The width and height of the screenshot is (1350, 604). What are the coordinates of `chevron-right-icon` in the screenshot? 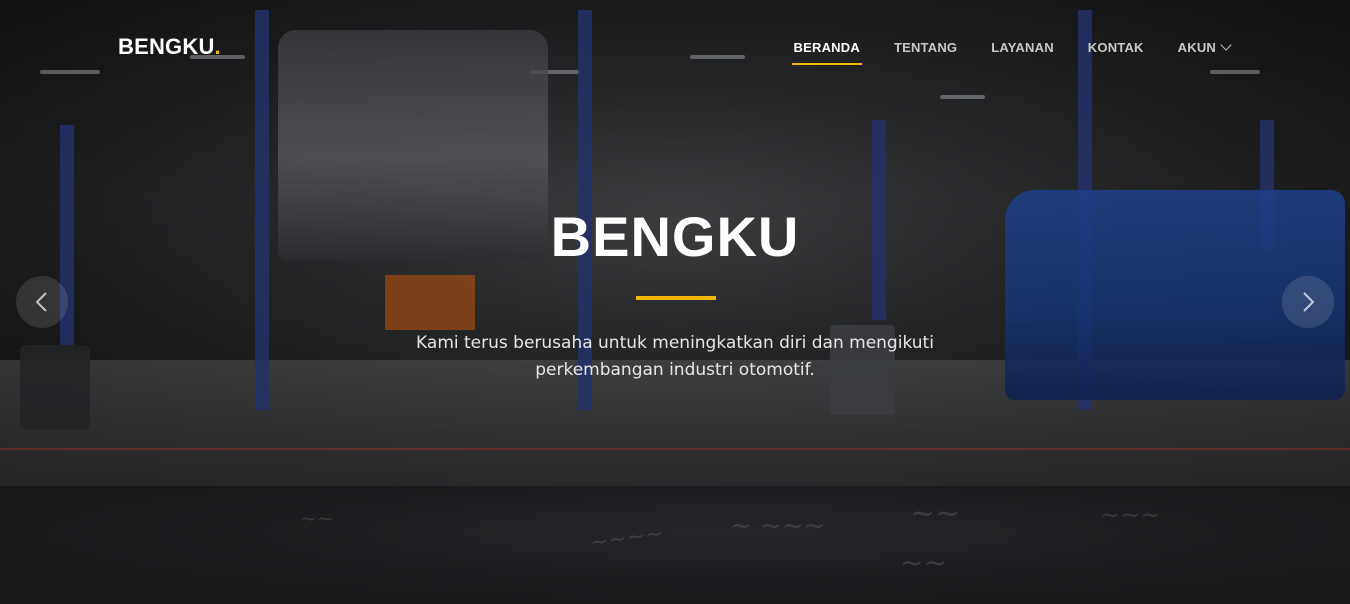 It's located at (1309, 302).